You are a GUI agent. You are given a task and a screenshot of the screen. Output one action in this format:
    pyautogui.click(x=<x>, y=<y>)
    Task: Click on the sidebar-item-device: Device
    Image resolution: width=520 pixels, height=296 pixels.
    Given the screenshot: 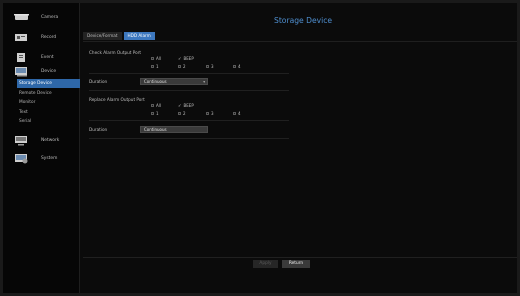 What is the action you would take?
    pyautogui.click(x=41, y=71)
    